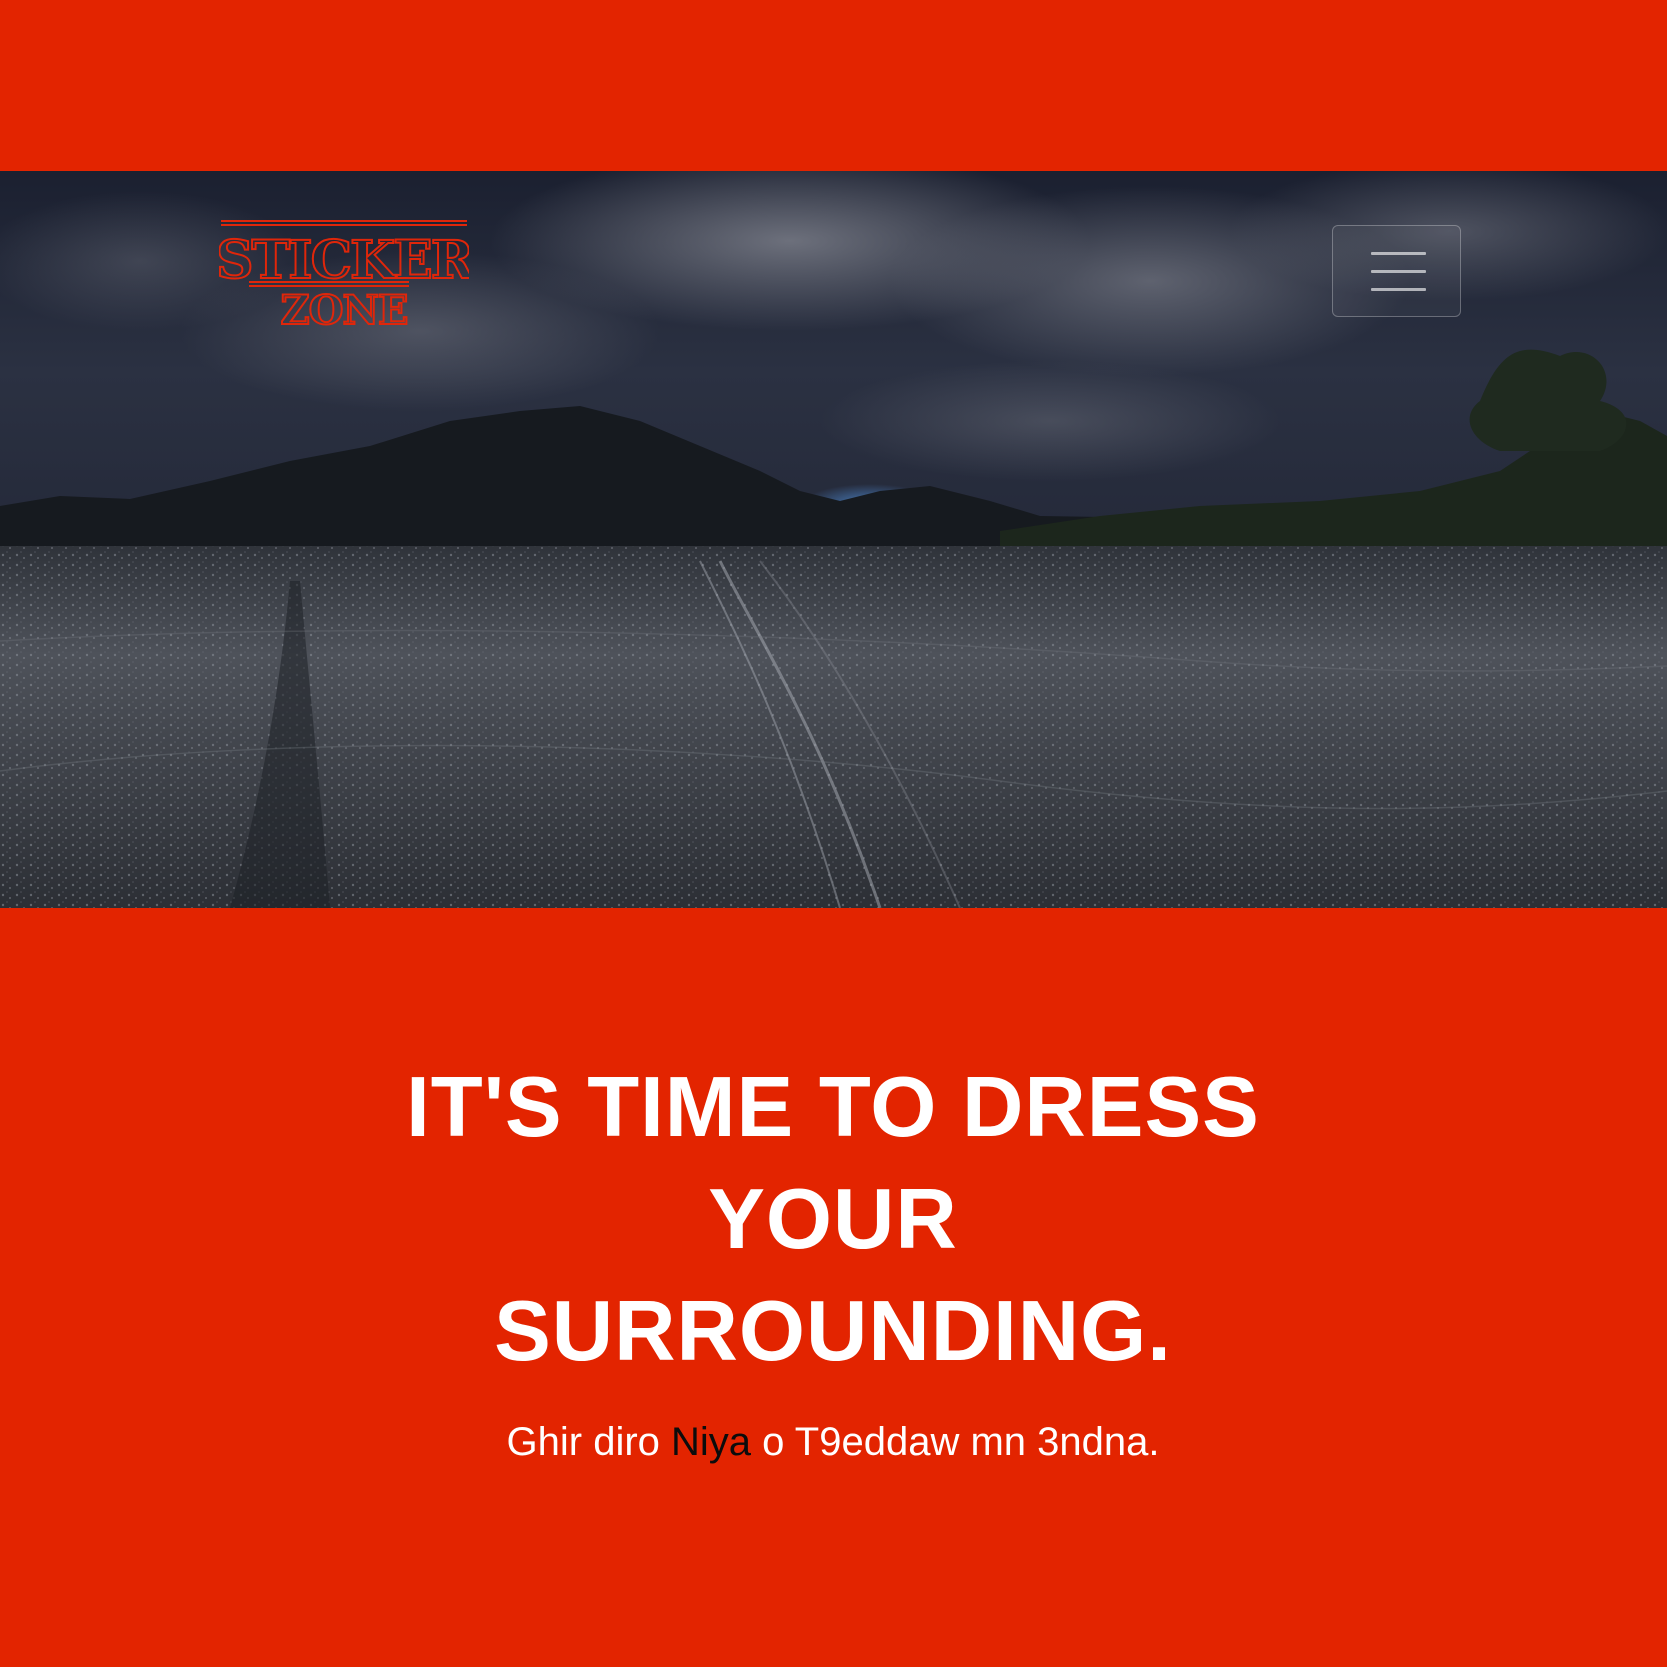 This screenshot has height=1667, width=1667. Describe the element at coordinates (955, 1442) in the screenshot. I see `tagline-end: o T9eddaw mn 3ndna.` at that location.